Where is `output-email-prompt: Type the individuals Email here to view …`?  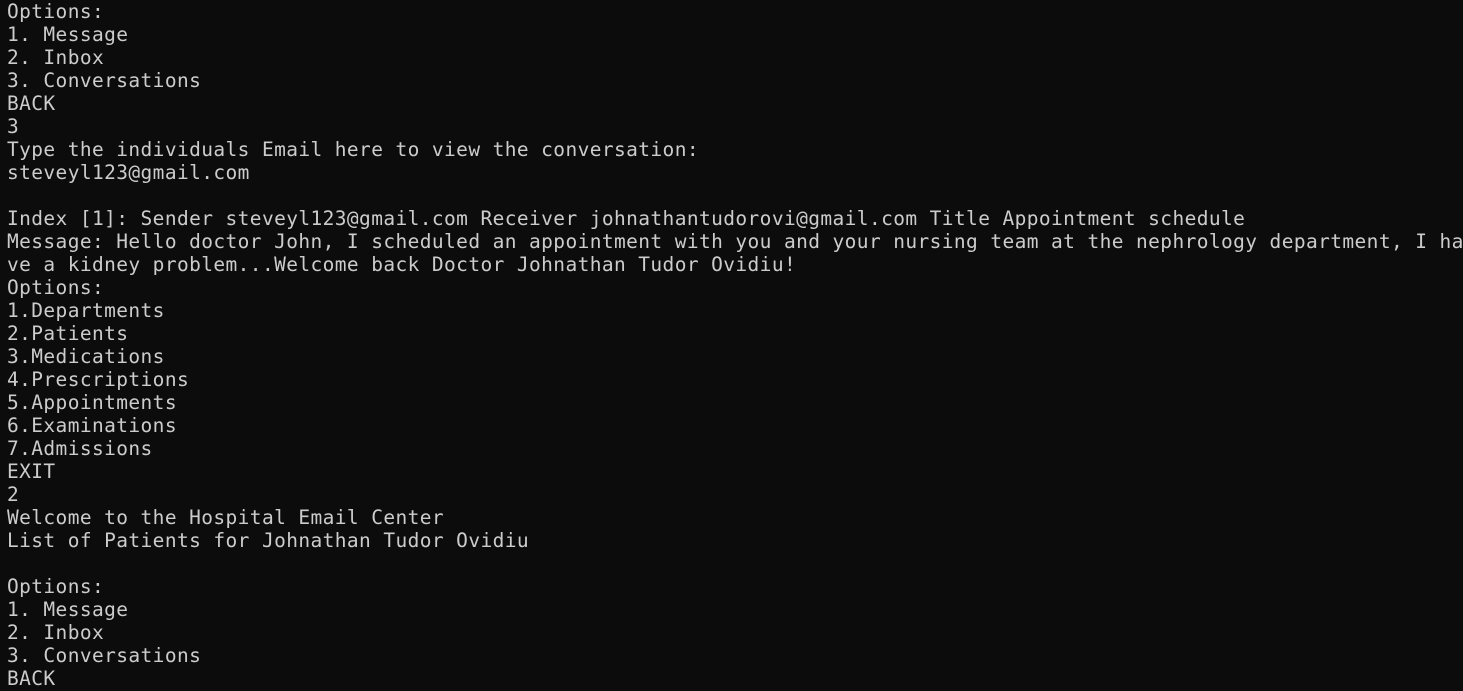
output-email-prompt: Type the individuals Email here to view … is located at coordinates (353, 149).